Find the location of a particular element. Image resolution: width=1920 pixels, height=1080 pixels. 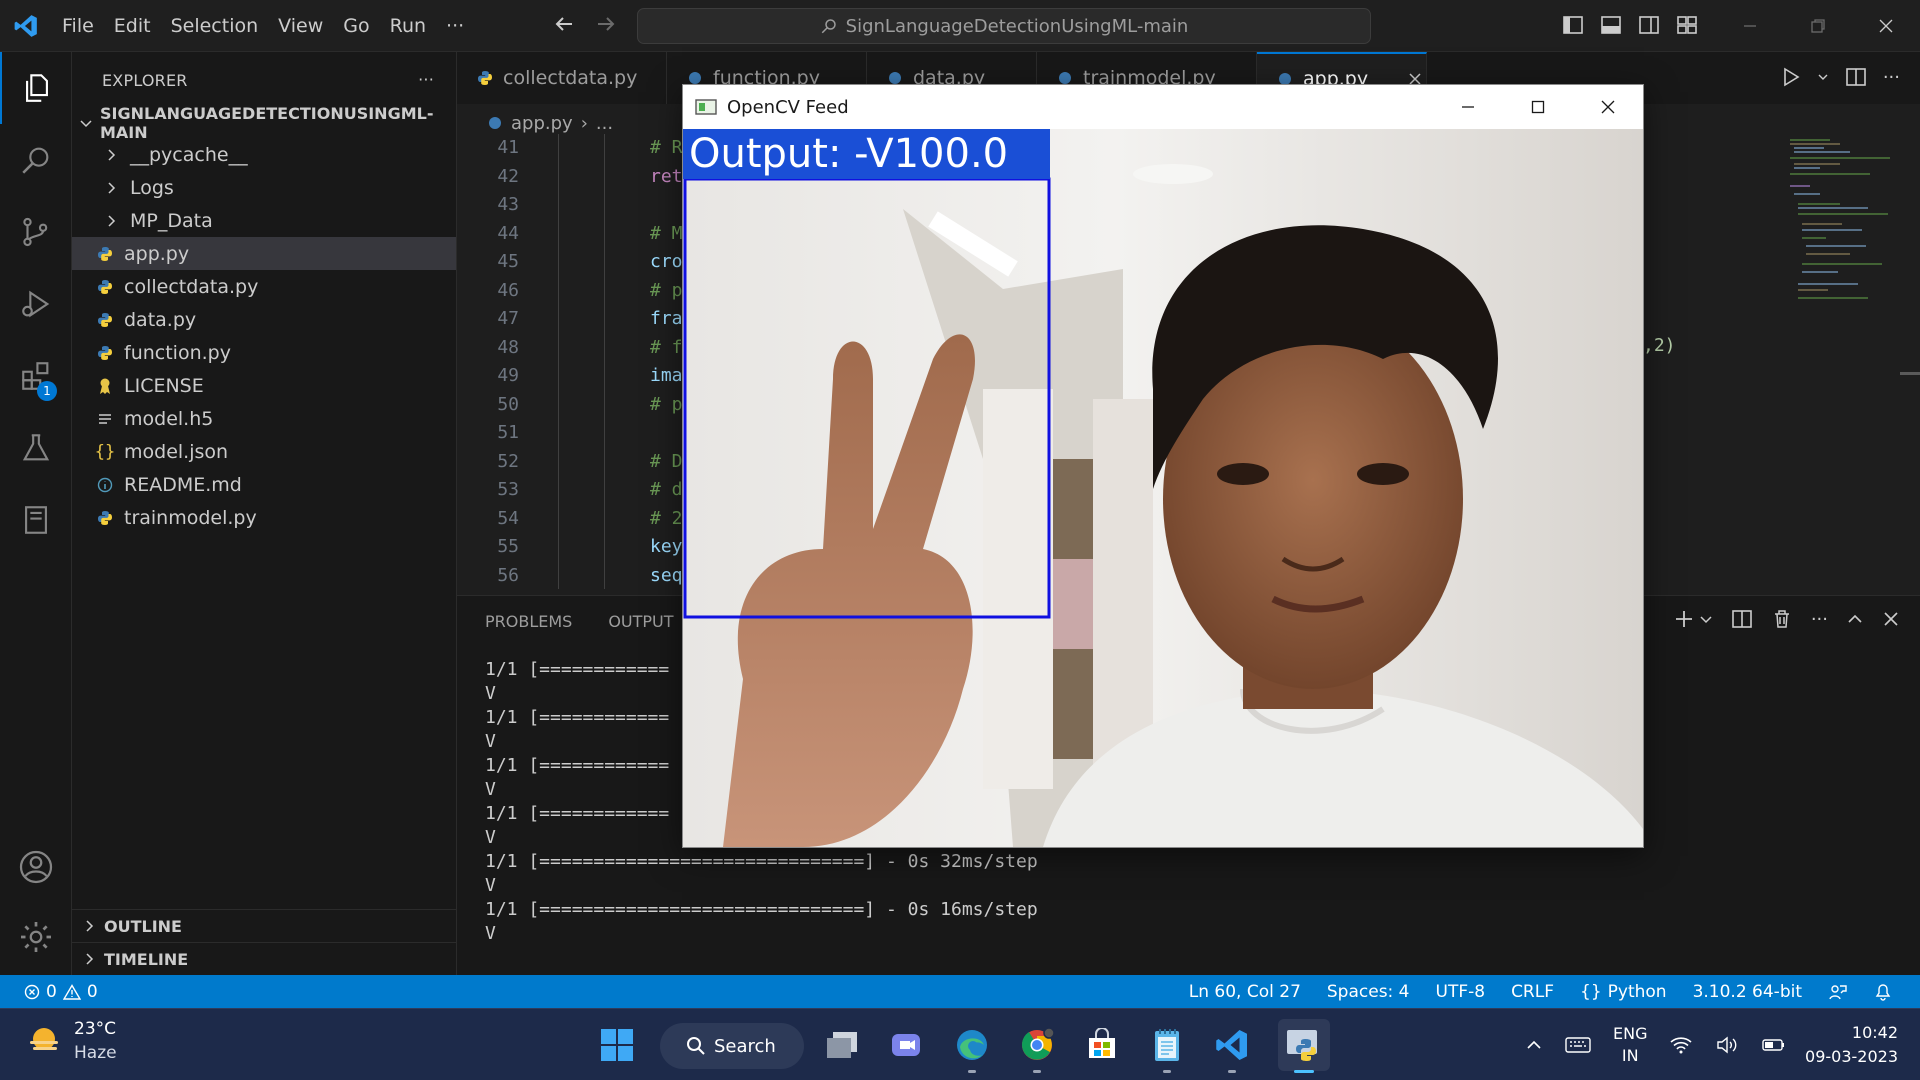

tab-problems: PROBLEMS is located at coordinates (528, 621).